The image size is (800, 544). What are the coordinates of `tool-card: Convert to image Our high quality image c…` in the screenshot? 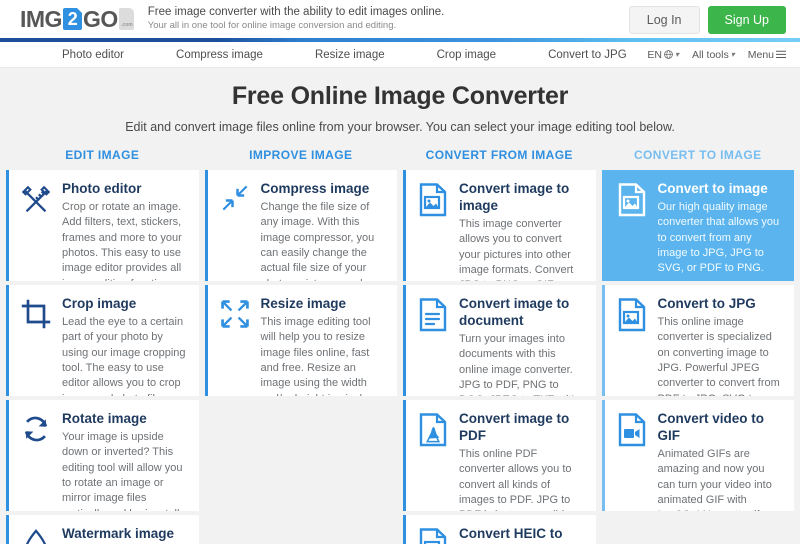 It's located at (697, 225).